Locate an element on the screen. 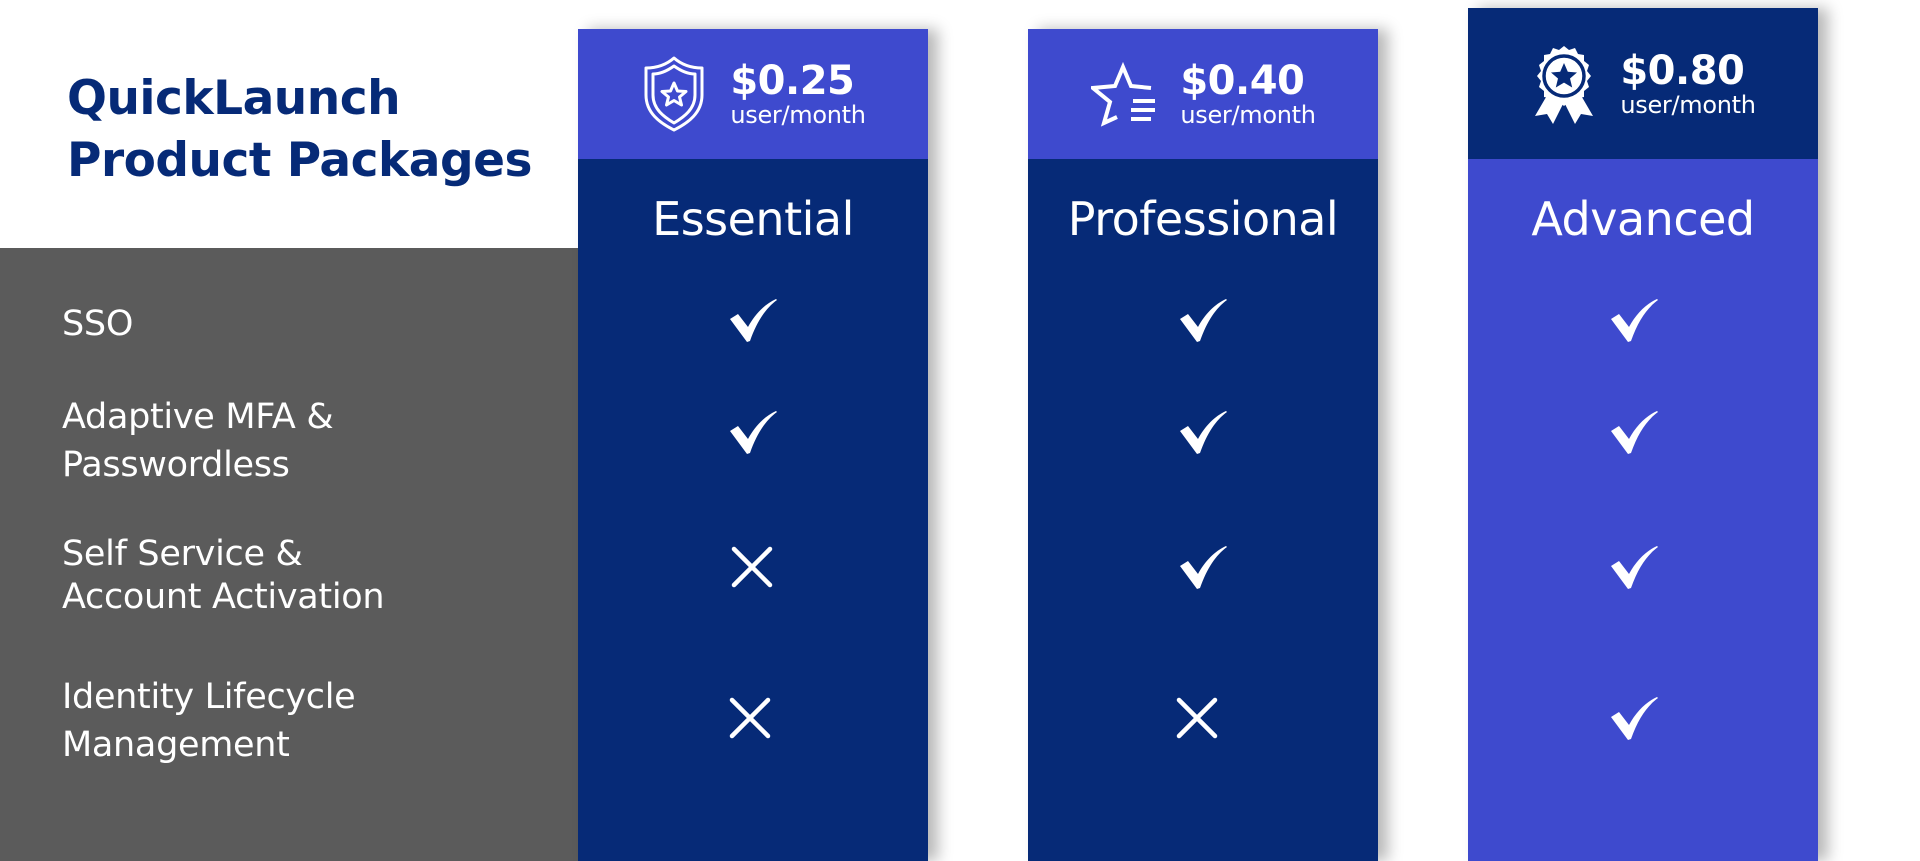  package-name: Professional is located at coordinates (1203, 219).